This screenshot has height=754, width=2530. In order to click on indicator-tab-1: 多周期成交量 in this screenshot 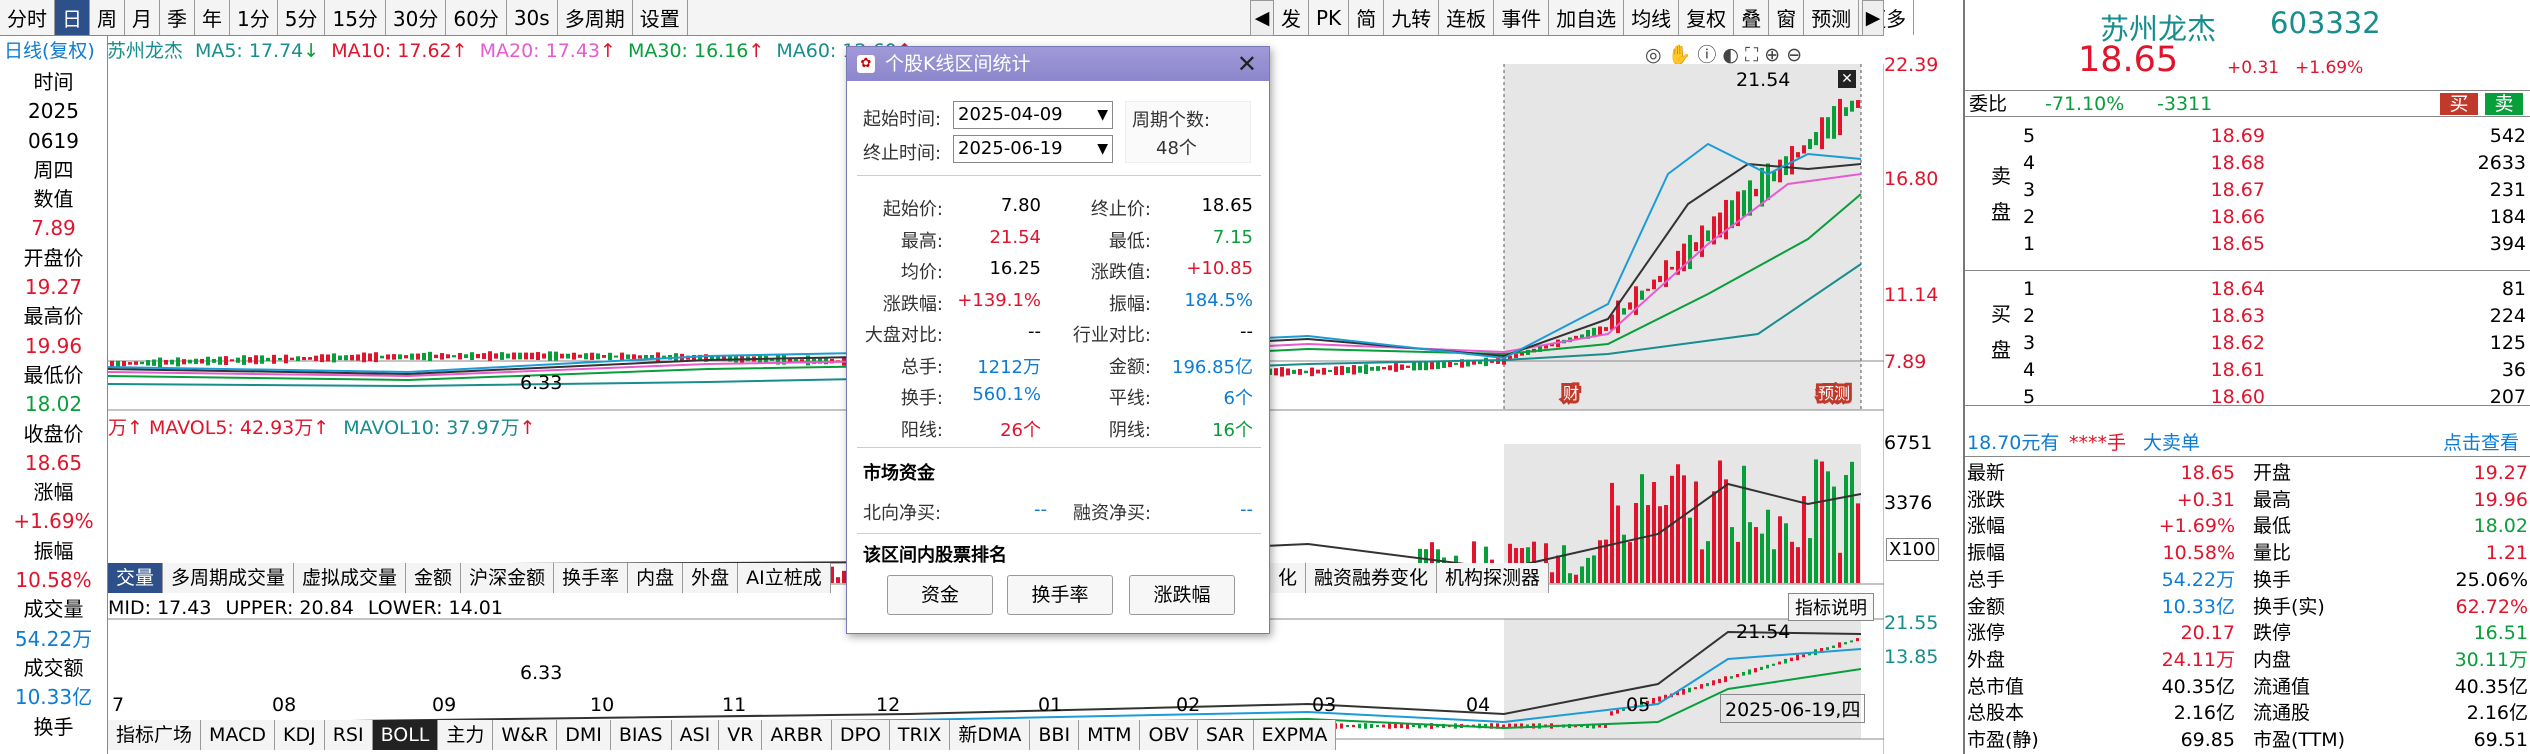, I will do `click(229, 578)`.